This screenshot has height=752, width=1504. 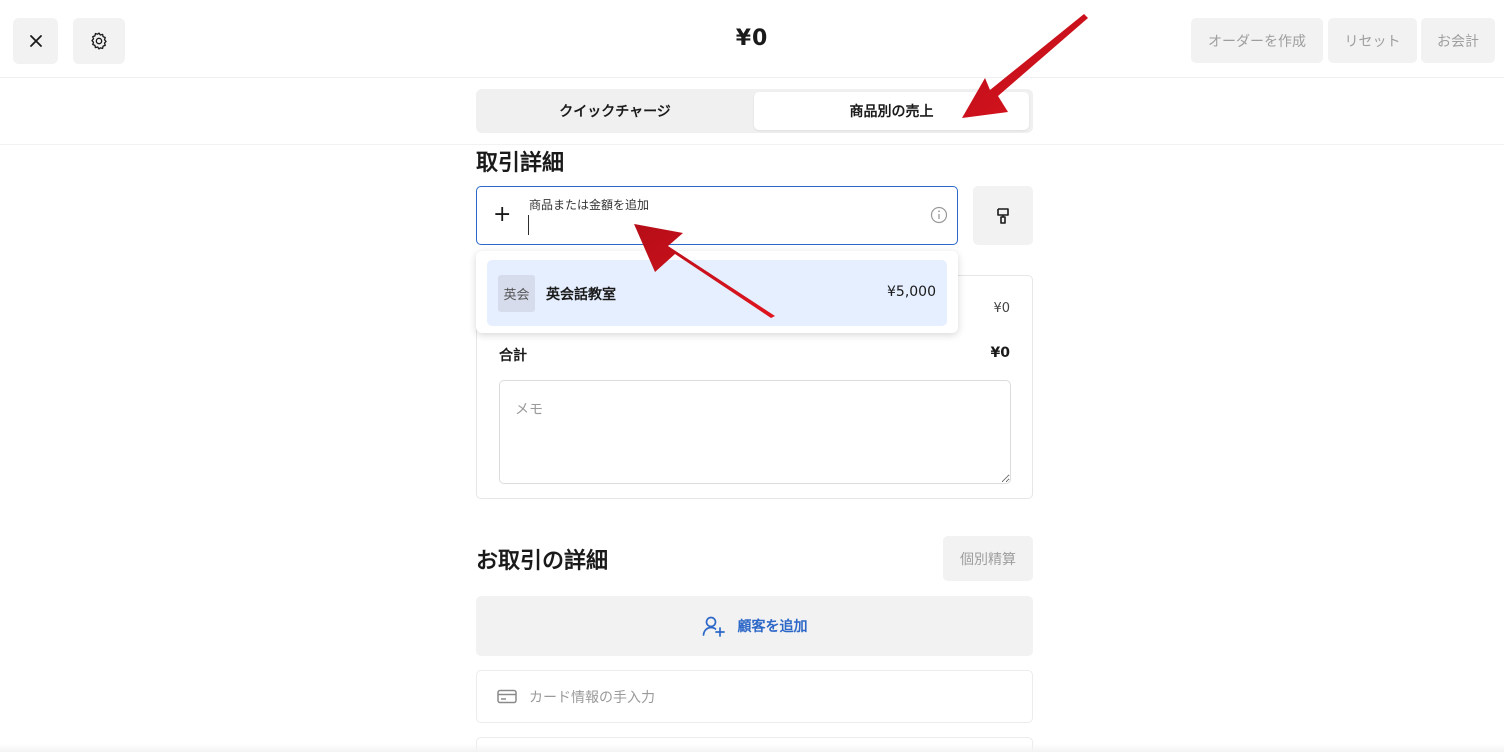 What do you see at coordinates (752, 748) in the screenshot?
I see `bottom-fade` at bounding box center [752, 748].